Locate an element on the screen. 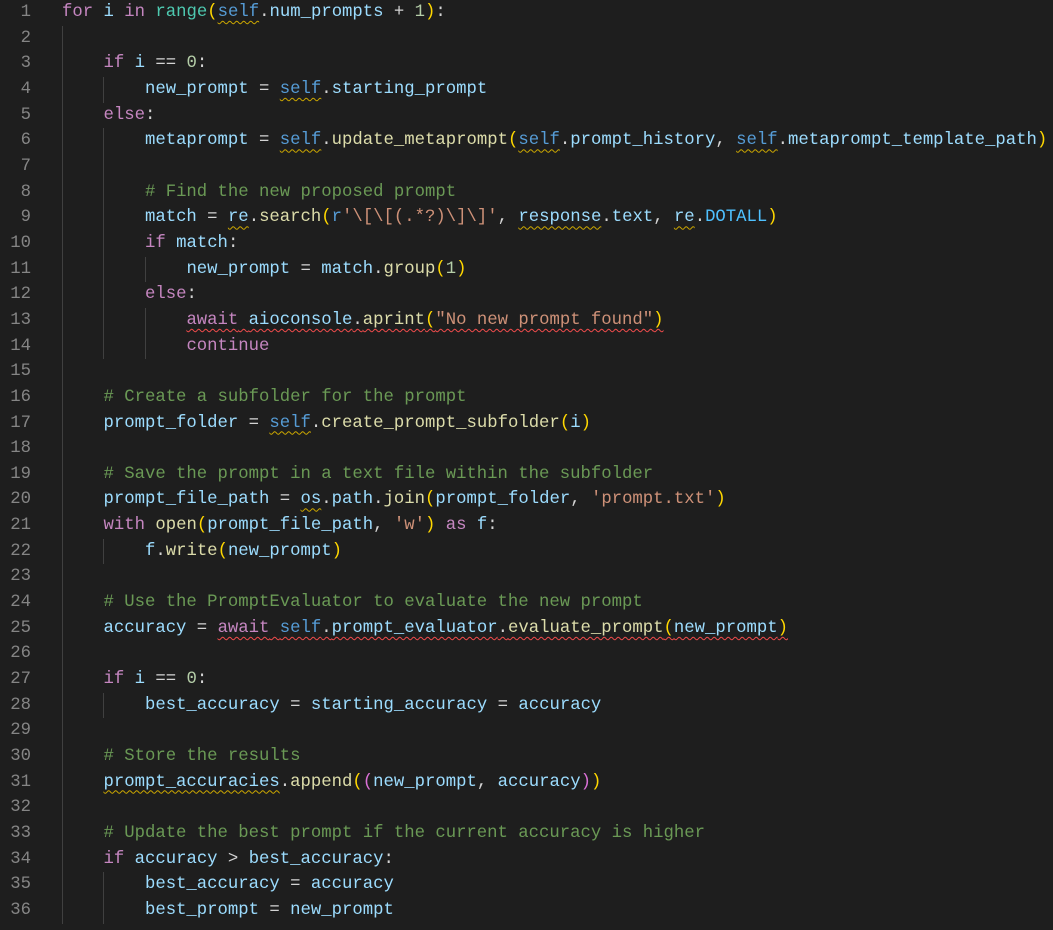  code-text: if accuracy > best_accuracy: is located at coordinates (248, 860).